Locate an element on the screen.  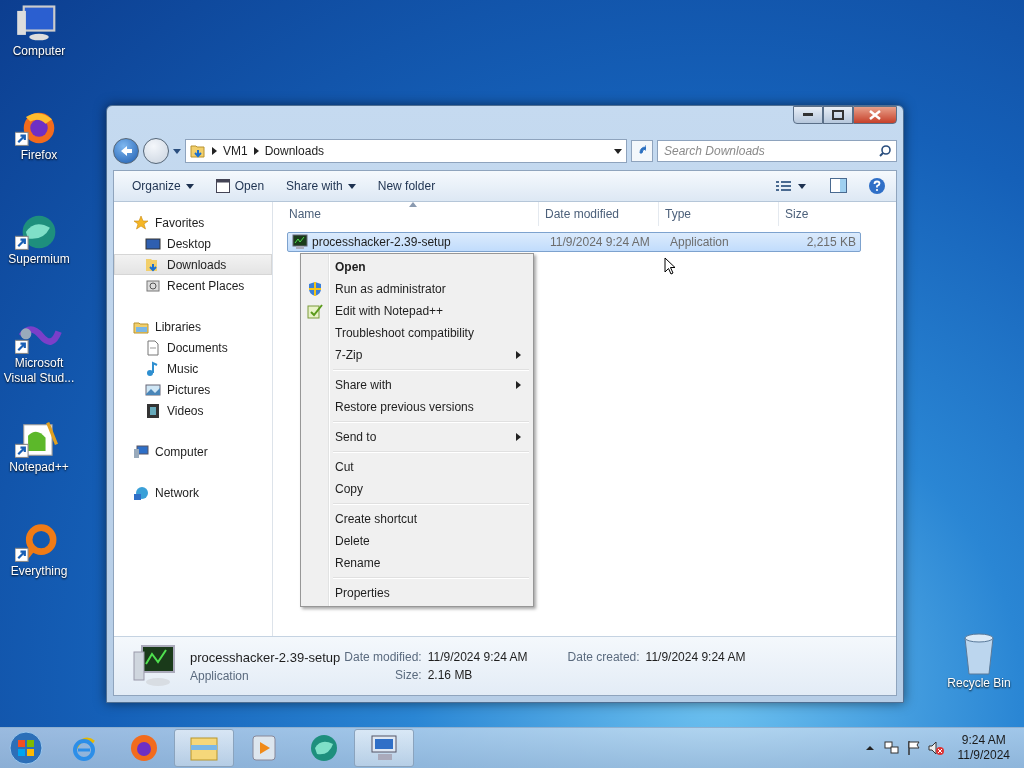
desktop-icon-label: Recycle Bin is located at coordinates (979, 683).